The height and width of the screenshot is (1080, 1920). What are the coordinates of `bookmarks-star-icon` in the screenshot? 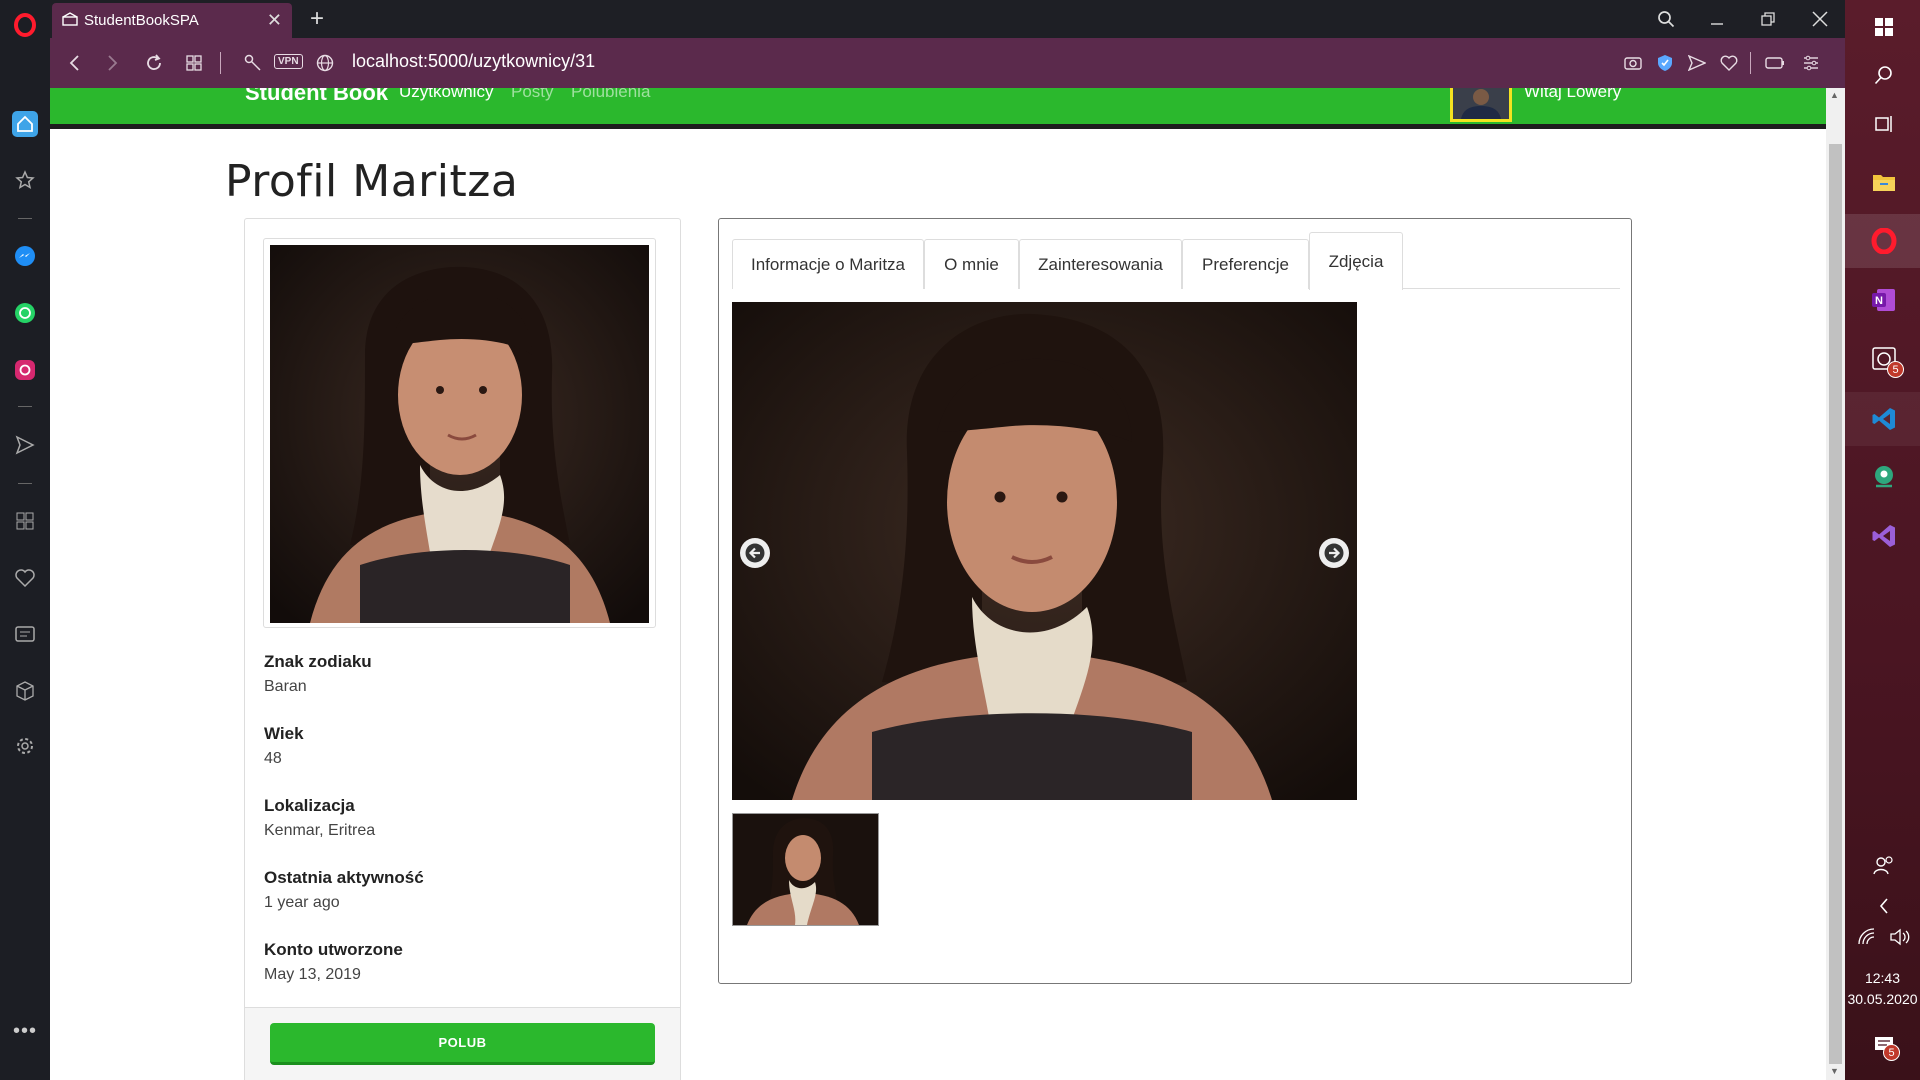 It's located at (25, 180).